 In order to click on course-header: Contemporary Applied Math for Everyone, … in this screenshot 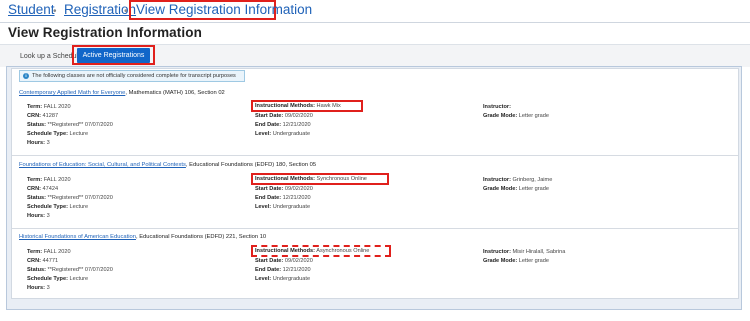, I will do `click(122, 93)`.